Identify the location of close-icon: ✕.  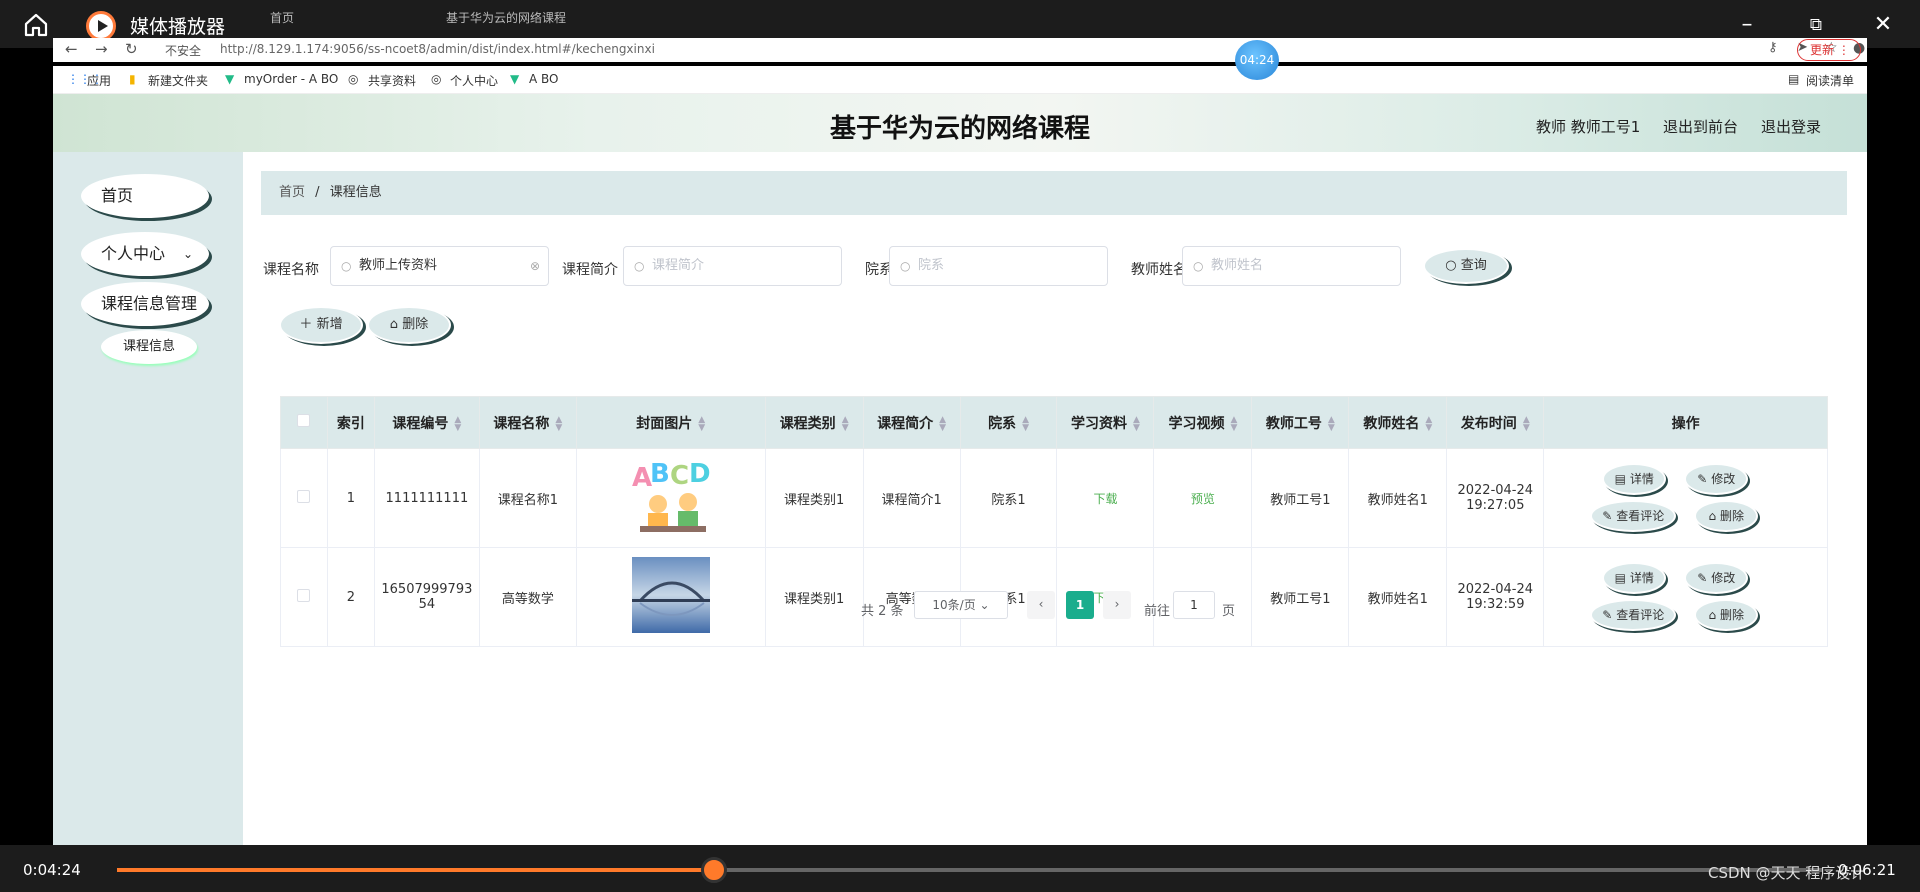
(1883, 25).